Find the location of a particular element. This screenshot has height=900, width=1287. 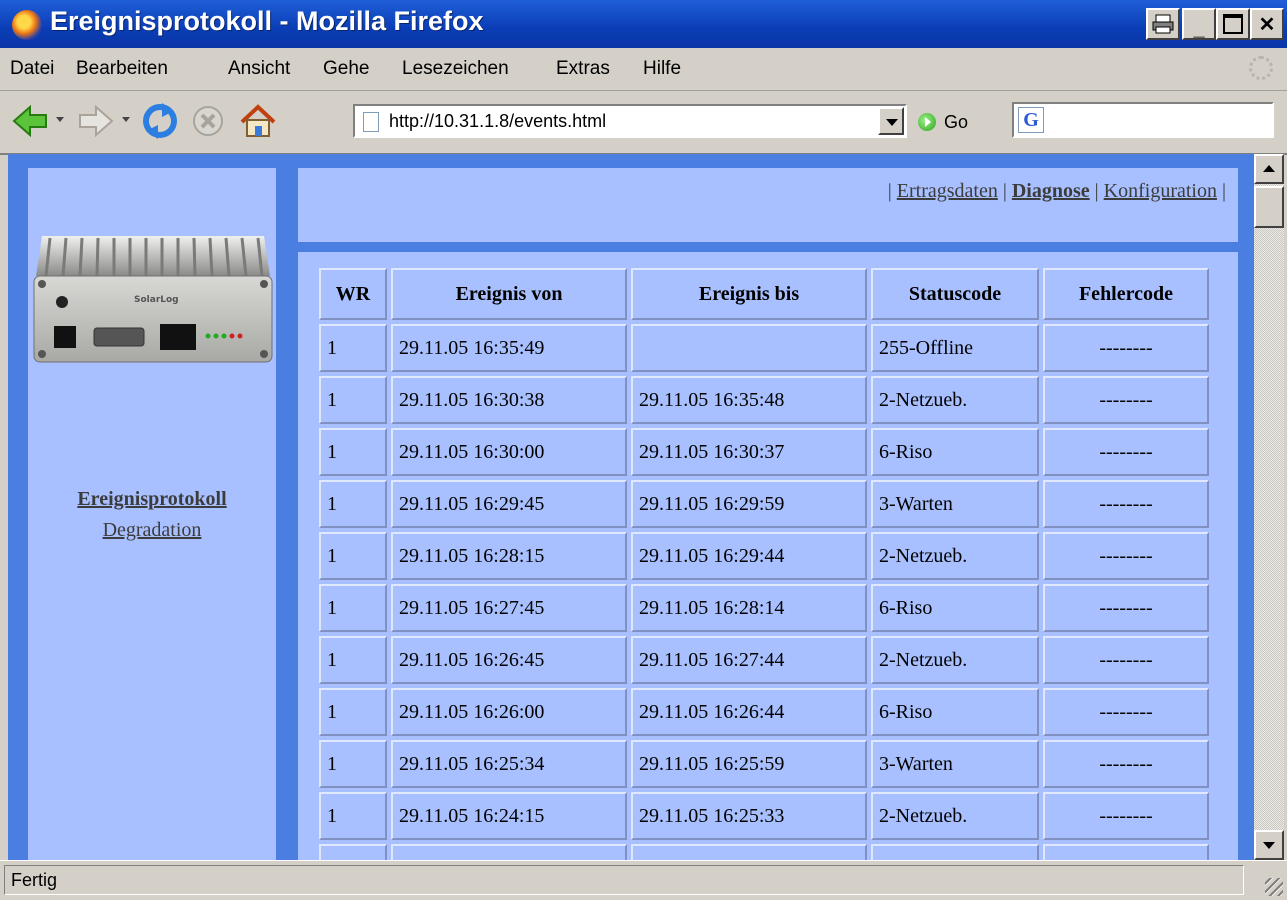

go-arrow-icon is located at coordinates (927, 122).